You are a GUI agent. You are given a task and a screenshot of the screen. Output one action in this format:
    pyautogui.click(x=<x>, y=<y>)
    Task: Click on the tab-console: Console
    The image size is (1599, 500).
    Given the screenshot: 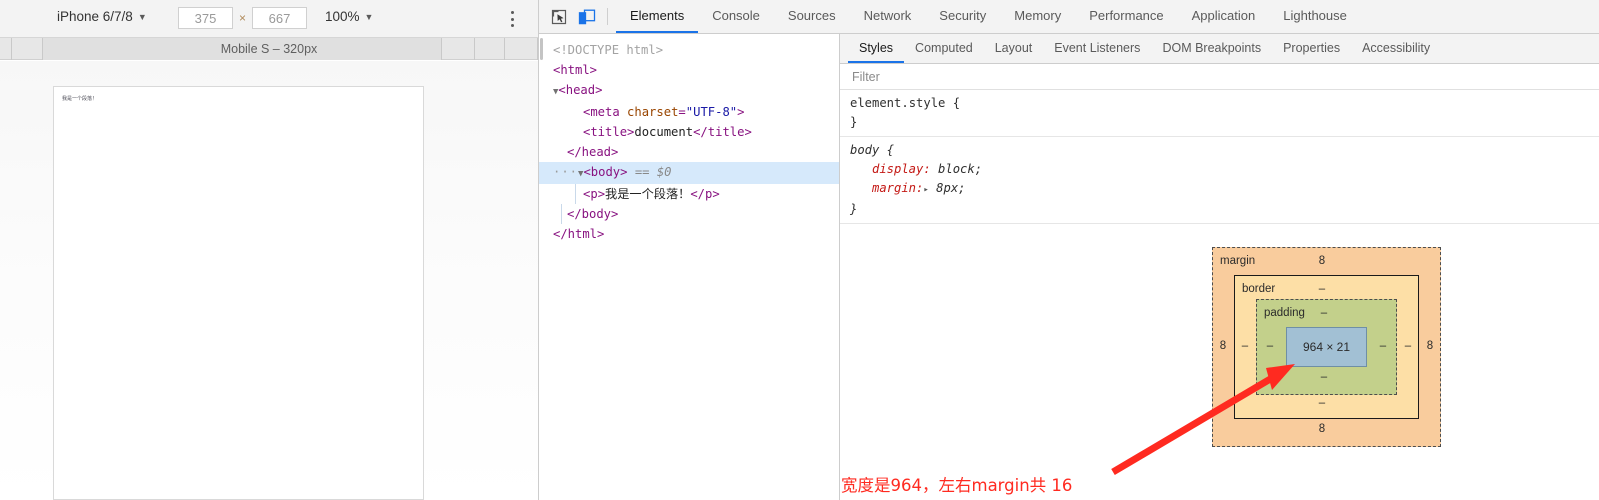 What is the action you would take?
    pyautogui.click(x=736, y=16)
    